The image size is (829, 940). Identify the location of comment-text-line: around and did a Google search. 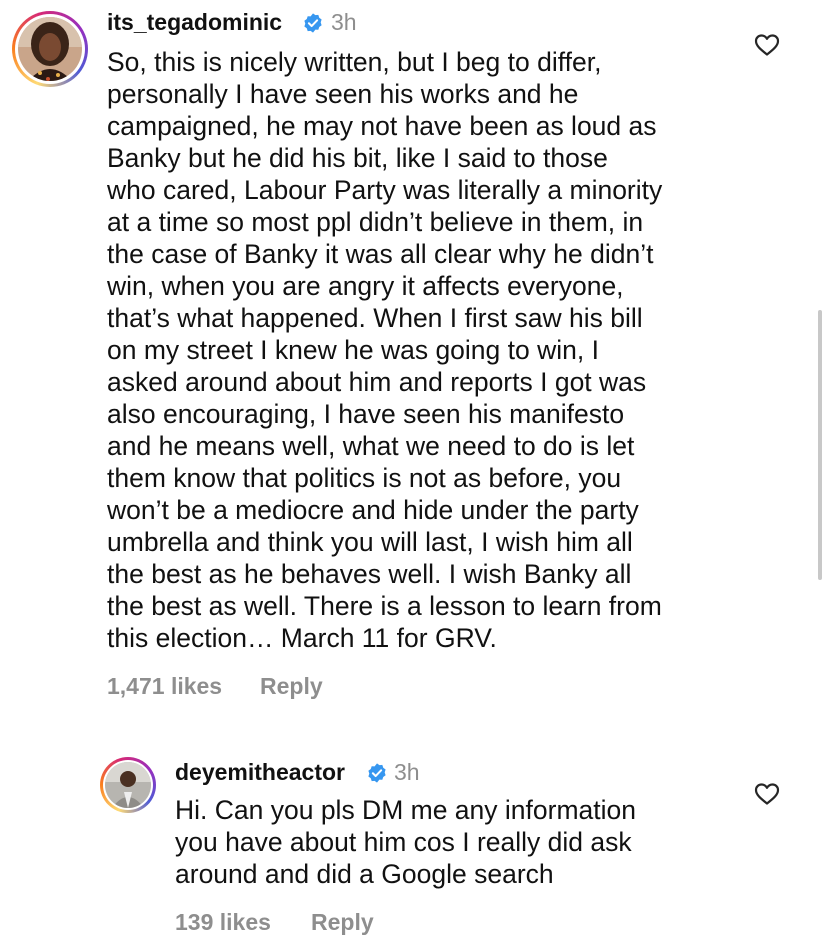
(364, 874).